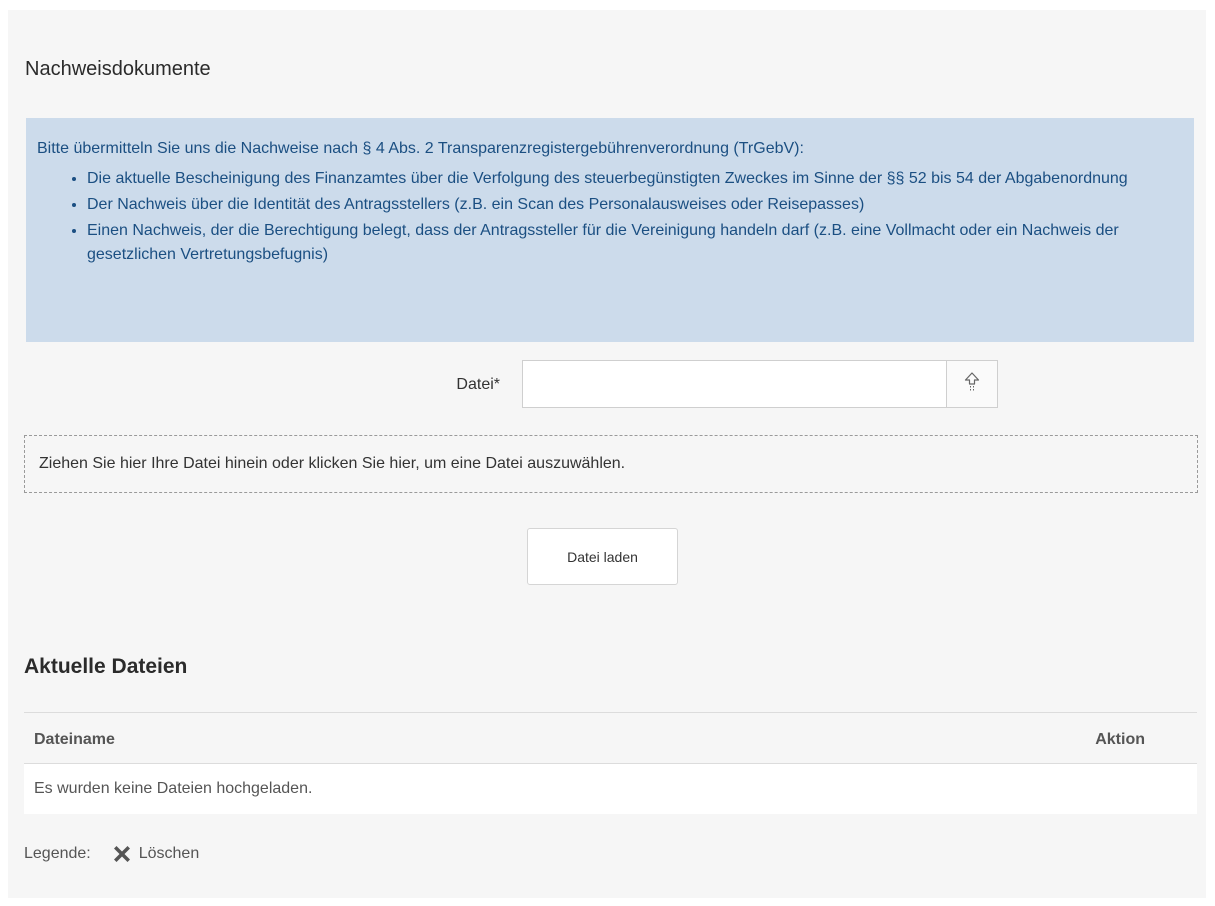 Image resolution: width=1215 pixels, height=906 pixels. I want to click on upload-button, so click(972, 384).